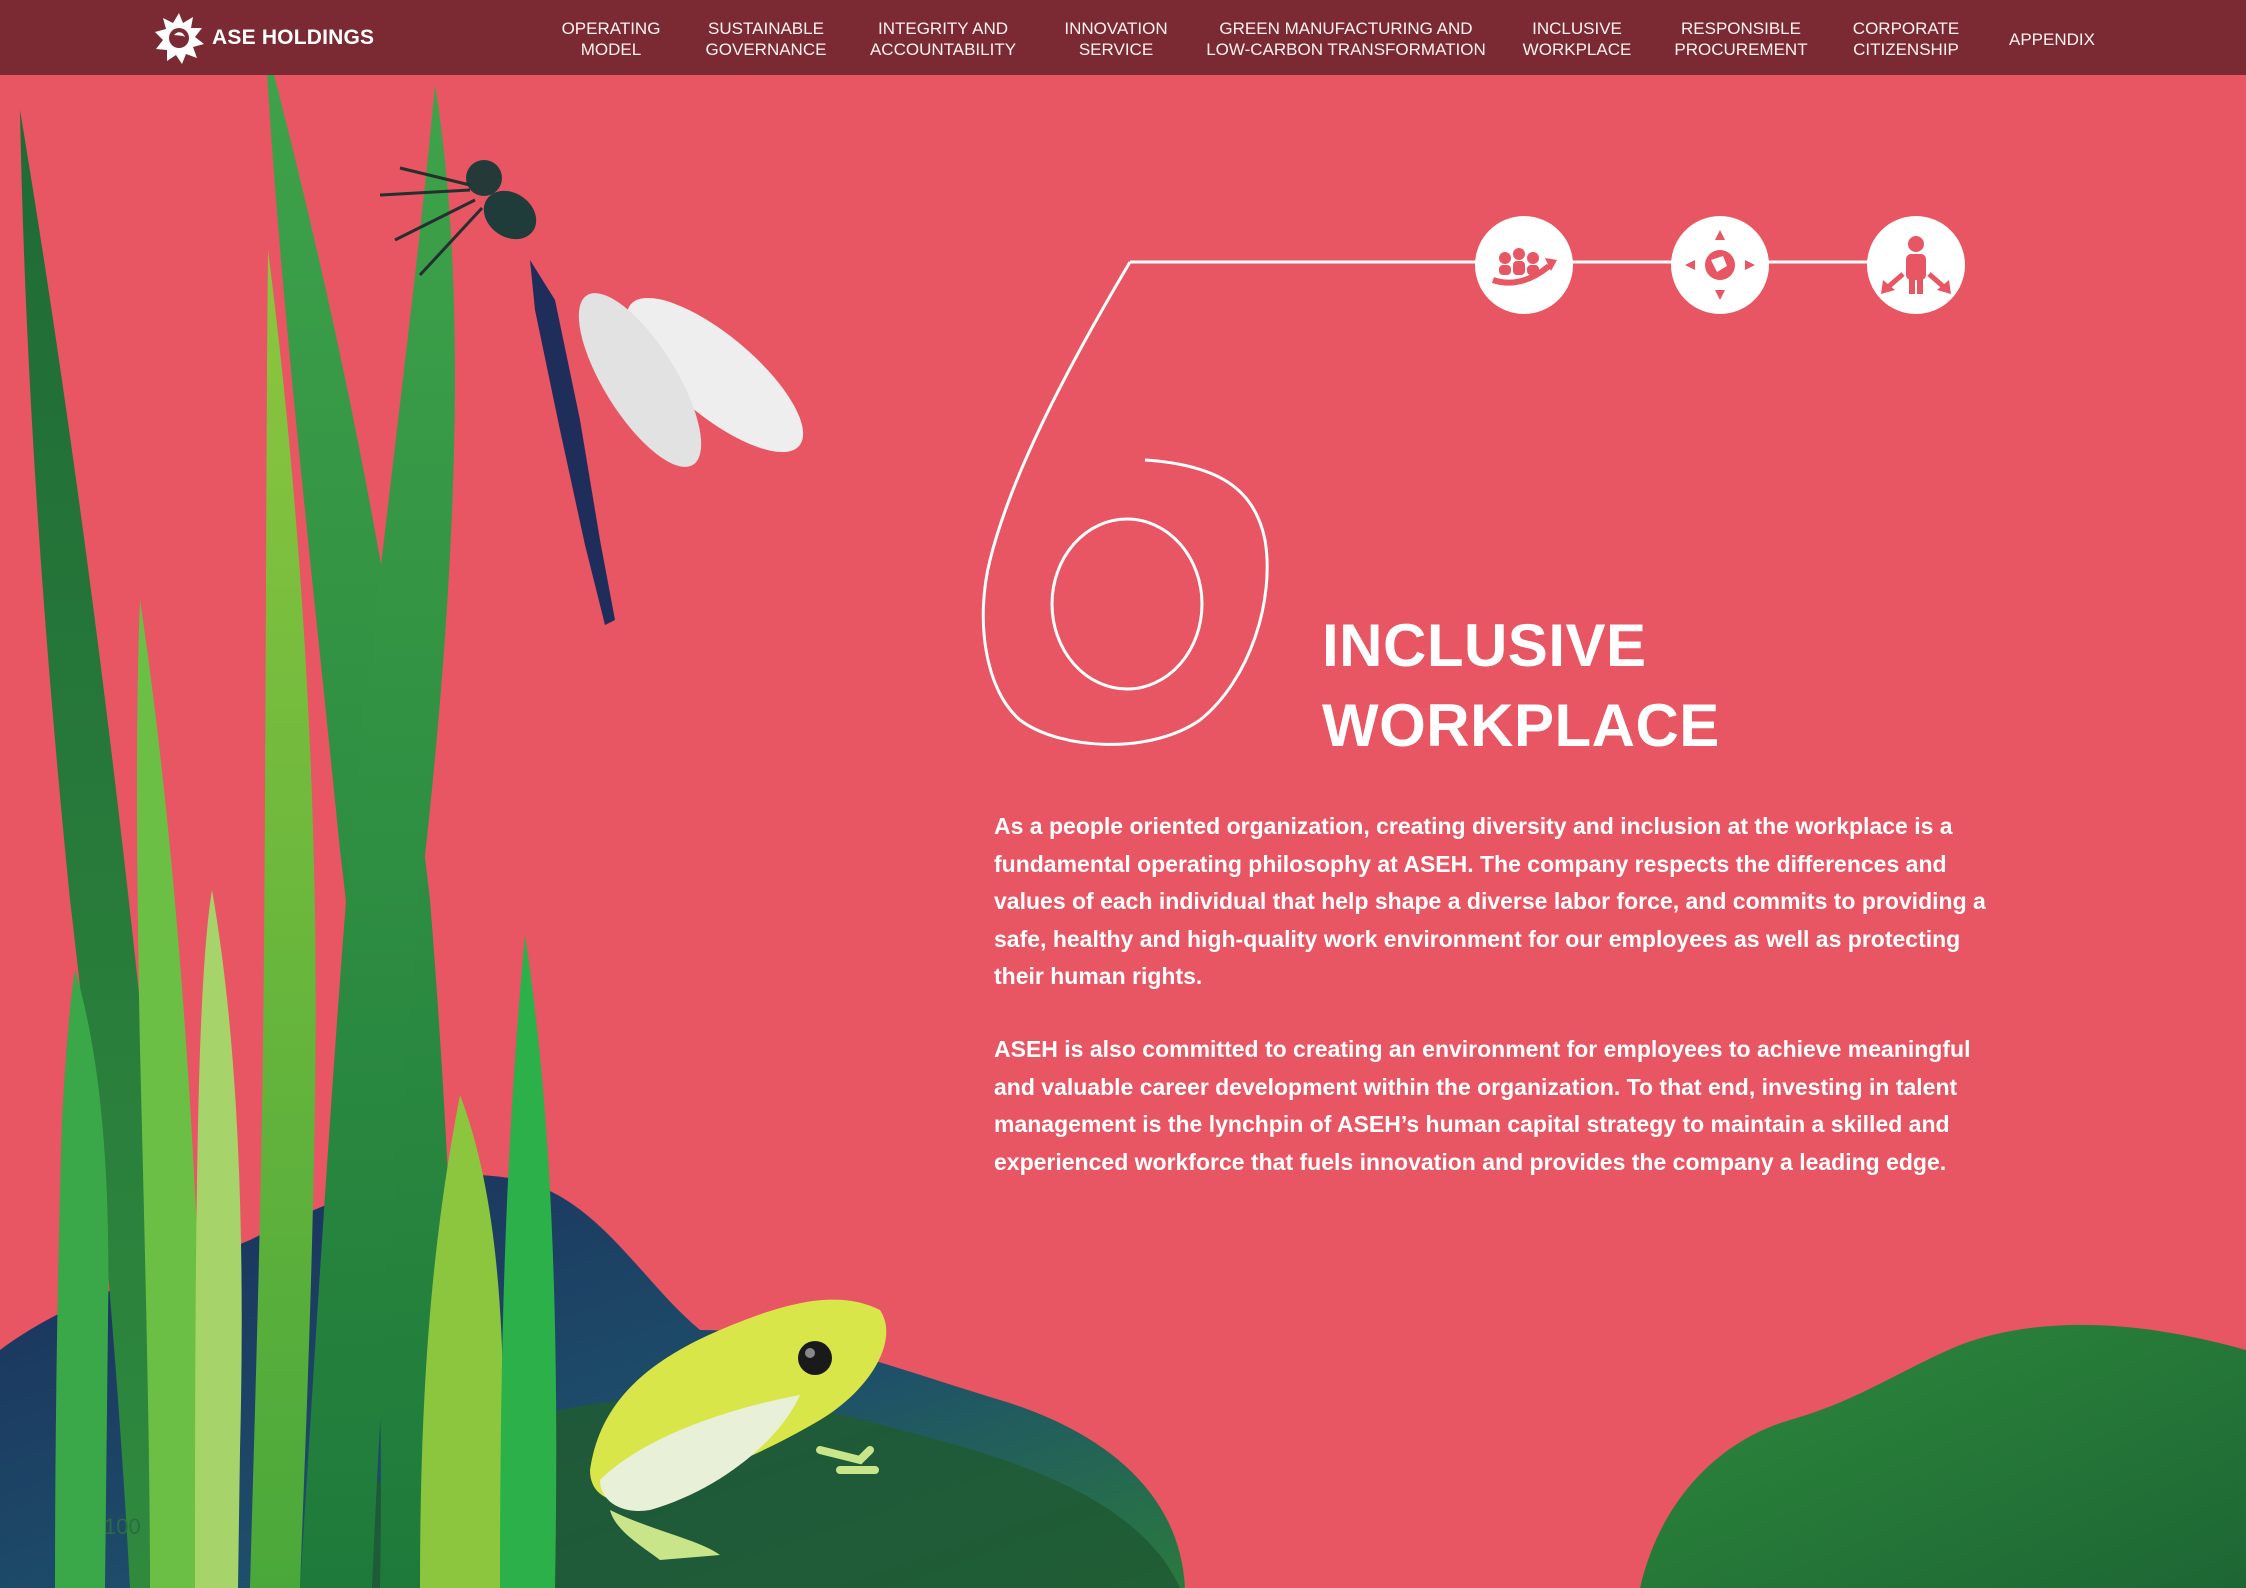  What do you see at coordinates (611, 39) in the screenshot?
I see `nav-operating-model: OPERATING MODEL` at bounding box center [611, 39].